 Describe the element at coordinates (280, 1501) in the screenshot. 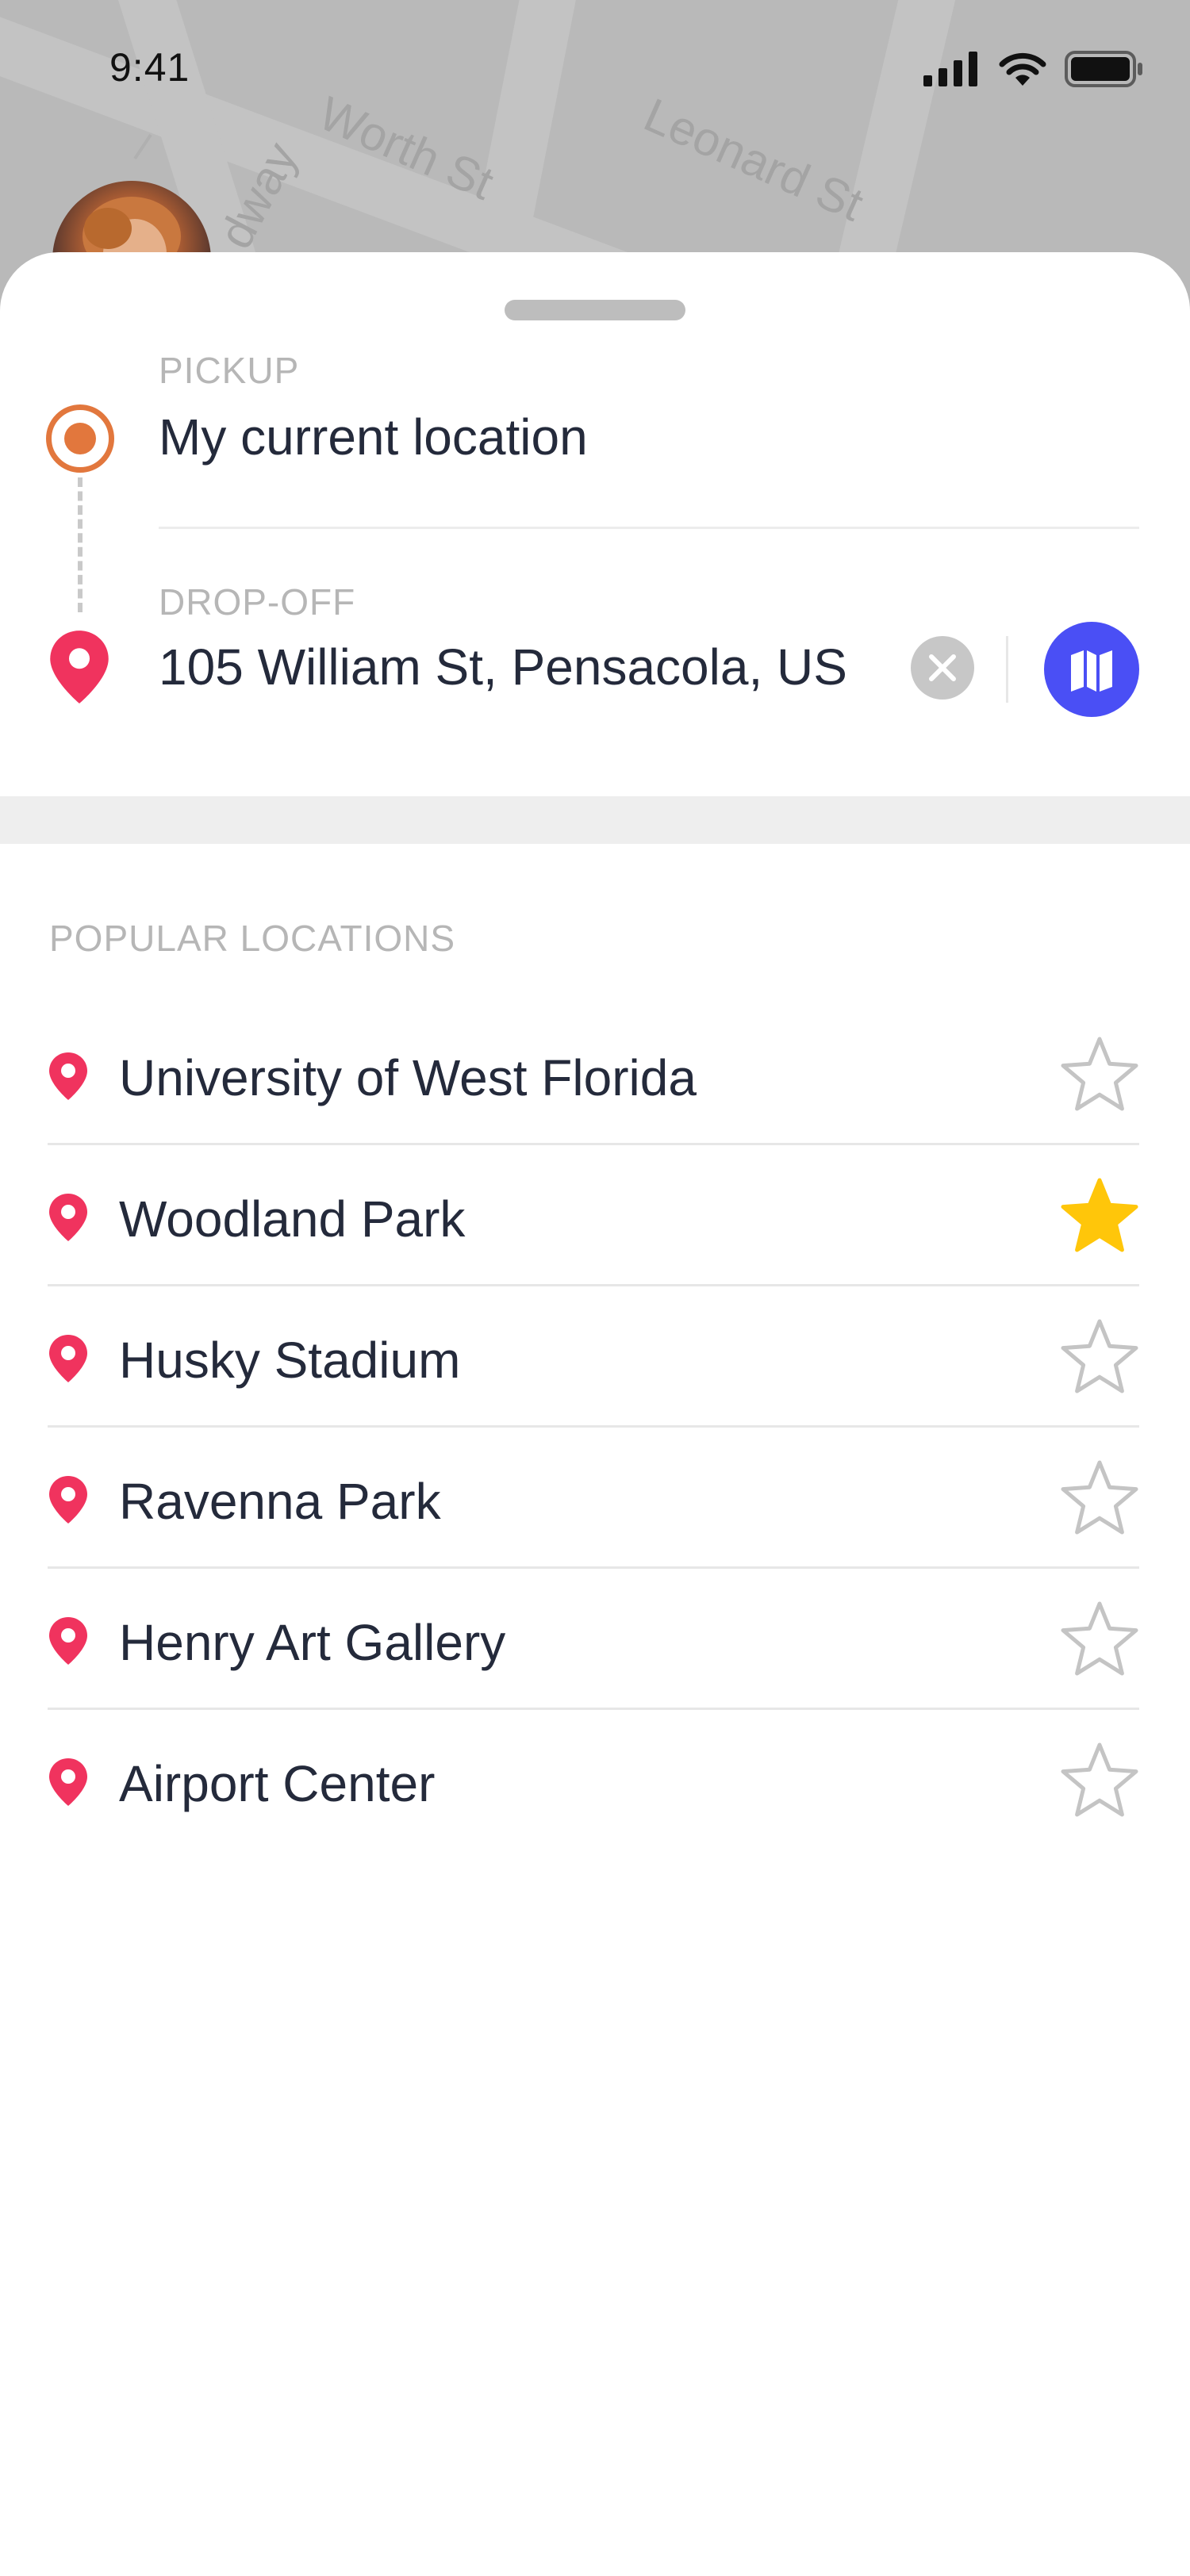

I see `location-name: Ravenna Park` at that location.